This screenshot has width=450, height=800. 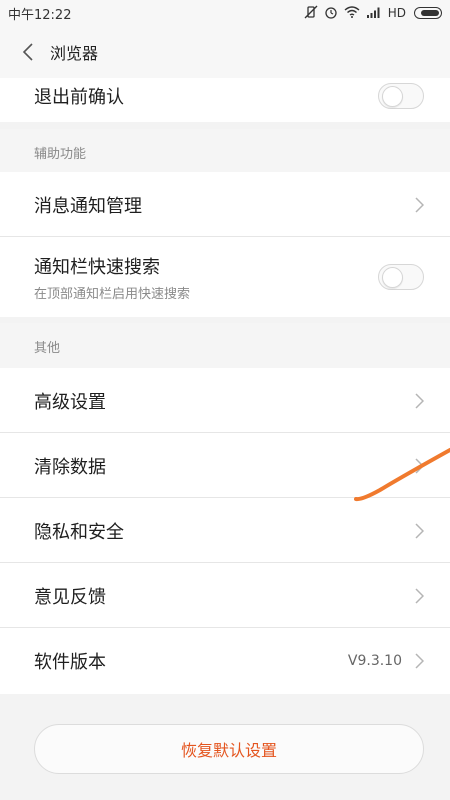 I want to click on status-time: 中午12:22, so click(x=40, y=15).